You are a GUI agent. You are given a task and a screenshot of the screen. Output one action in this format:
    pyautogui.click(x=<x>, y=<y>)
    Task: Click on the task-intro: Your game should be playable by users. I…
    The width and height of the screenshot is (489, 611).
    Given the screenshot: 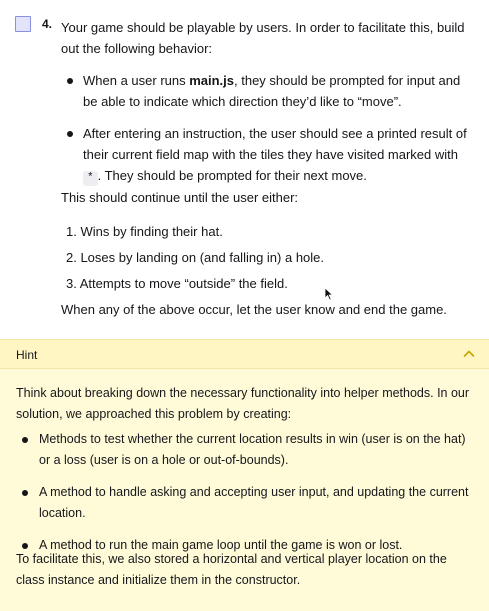 What is the action you would take?
    pyautogui.click(x=263, y=38)
    